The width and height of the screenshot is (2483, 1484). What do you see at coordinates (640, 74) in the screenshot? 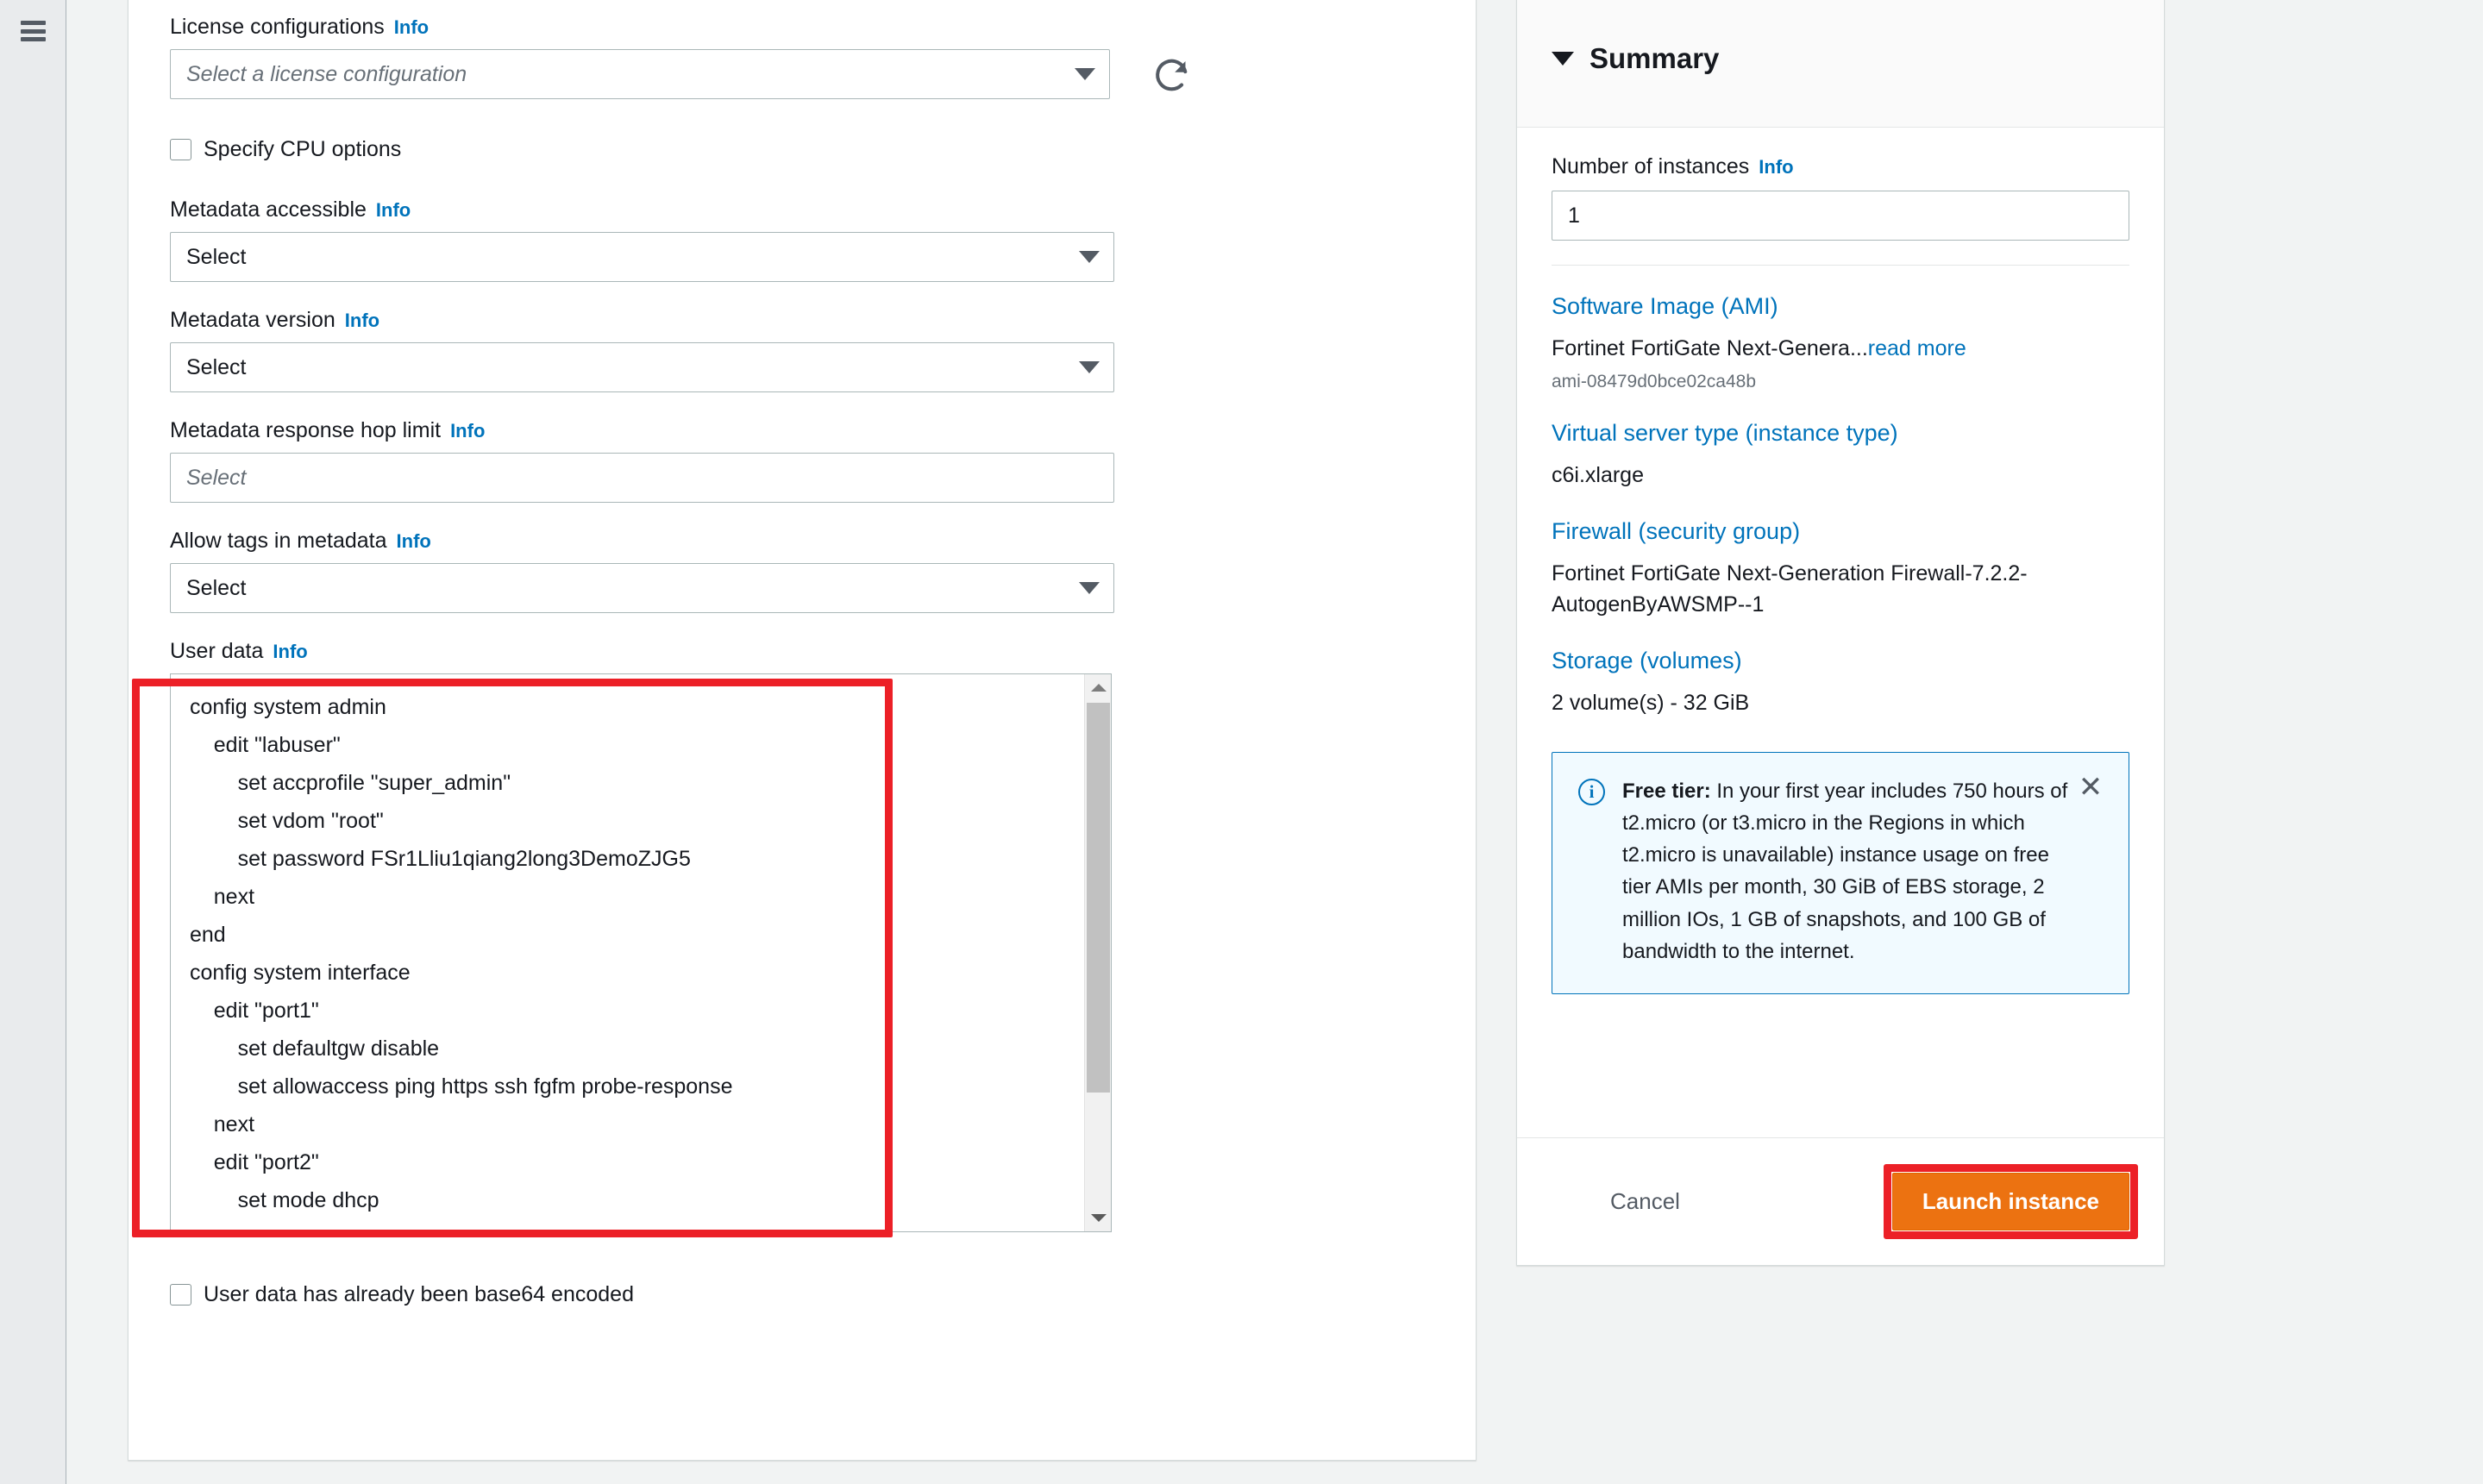
I see `license-configurations-select: Select a license configuration` at bounding box center [640, 74].